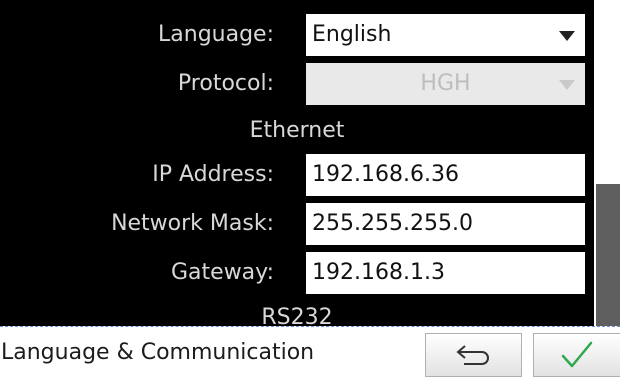 Image resolution: width=620 pixels, height=378 pixels. I want to click on protocol-value: HGH, so click(445, 83).